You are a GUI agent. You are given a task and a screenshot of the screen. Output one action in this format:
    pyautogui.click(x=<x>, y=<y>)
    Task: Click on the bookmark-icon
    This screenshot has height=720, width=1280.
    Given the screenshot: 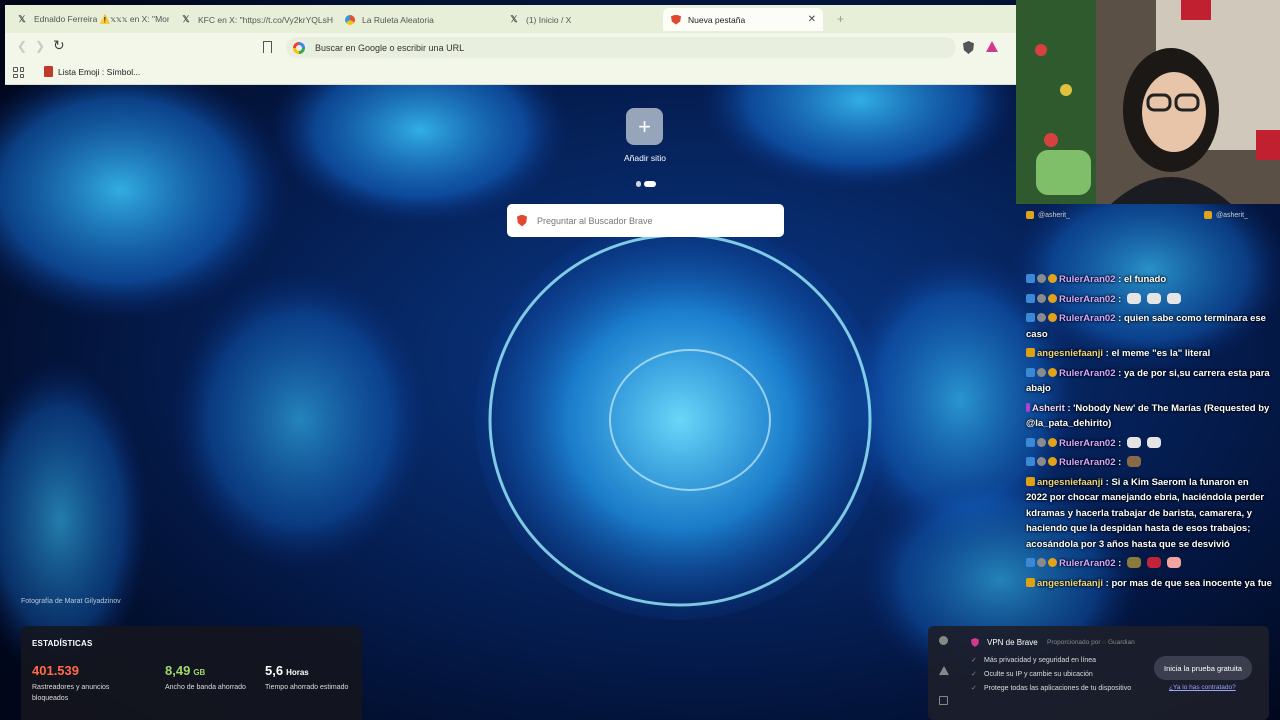 What is the action you would take?
    pyautogui.click(x=267, y=47)
    